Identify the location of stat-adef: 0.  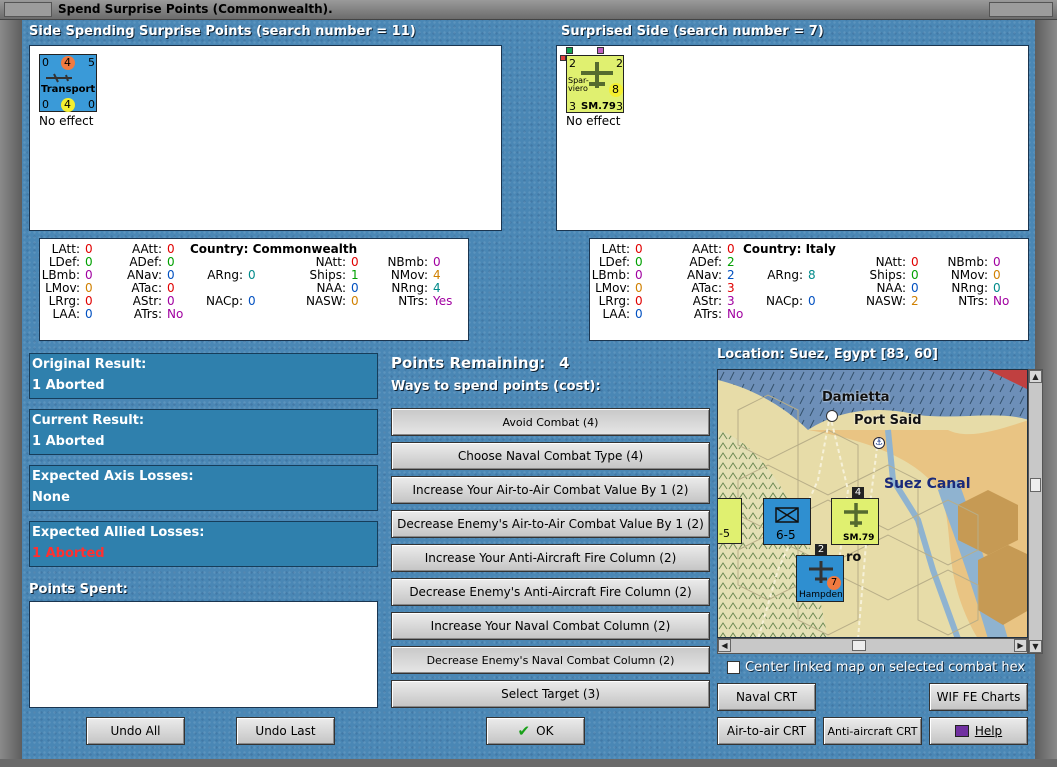
(171, 262).